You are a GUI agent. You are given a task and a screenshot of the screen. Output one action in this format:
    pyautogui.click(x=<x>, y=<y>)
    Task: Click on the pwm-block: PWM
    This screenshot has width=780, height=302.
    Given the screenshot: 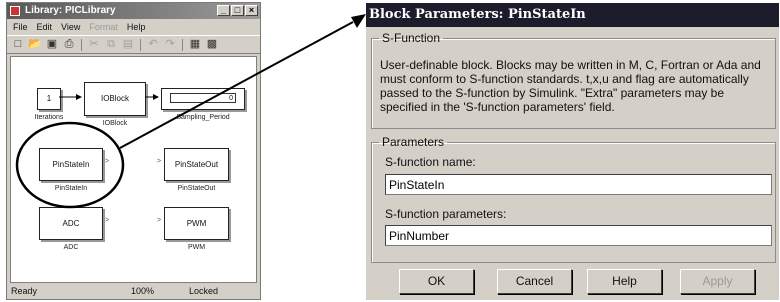 What is the action you would take?
    pyautogui.click(x=196, y=223)
    